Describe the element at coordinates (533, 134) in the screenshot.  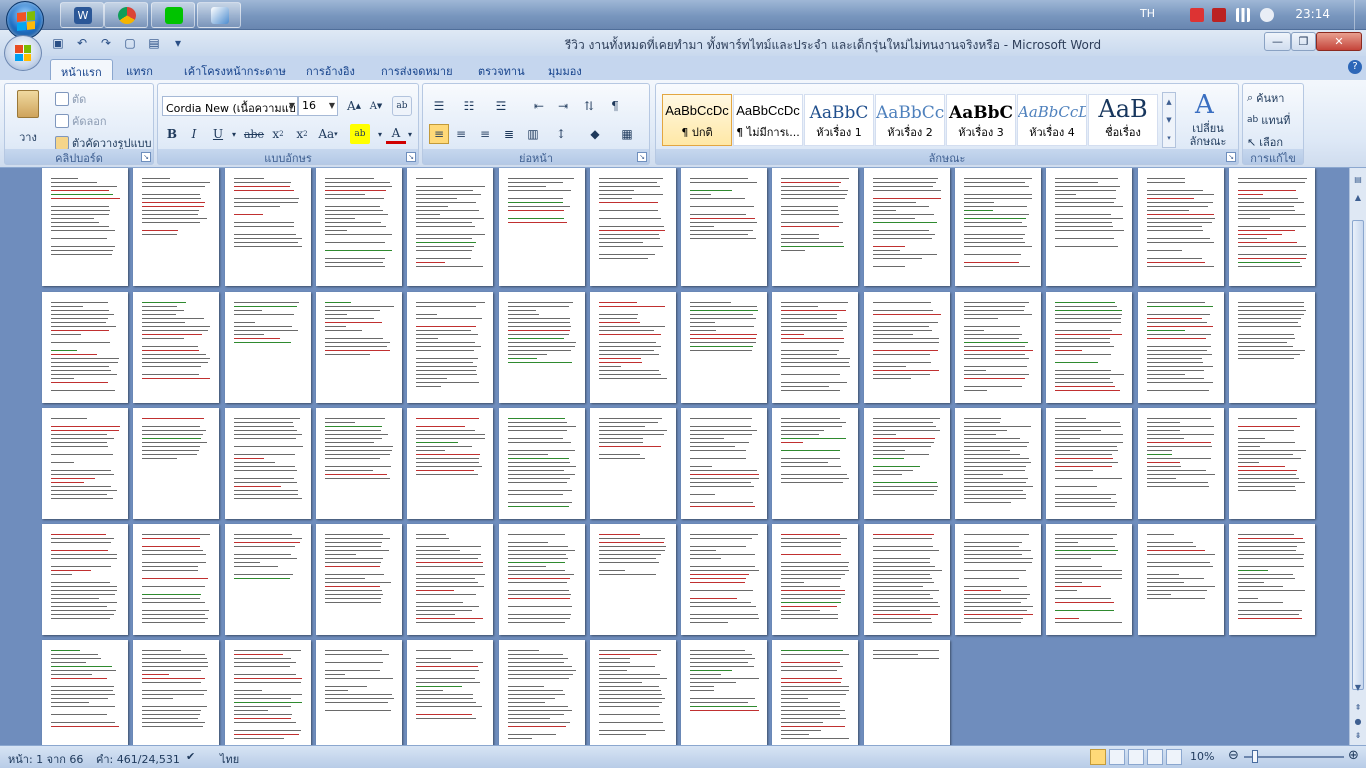
I see `thai-distributed-button: ▥` at that location.